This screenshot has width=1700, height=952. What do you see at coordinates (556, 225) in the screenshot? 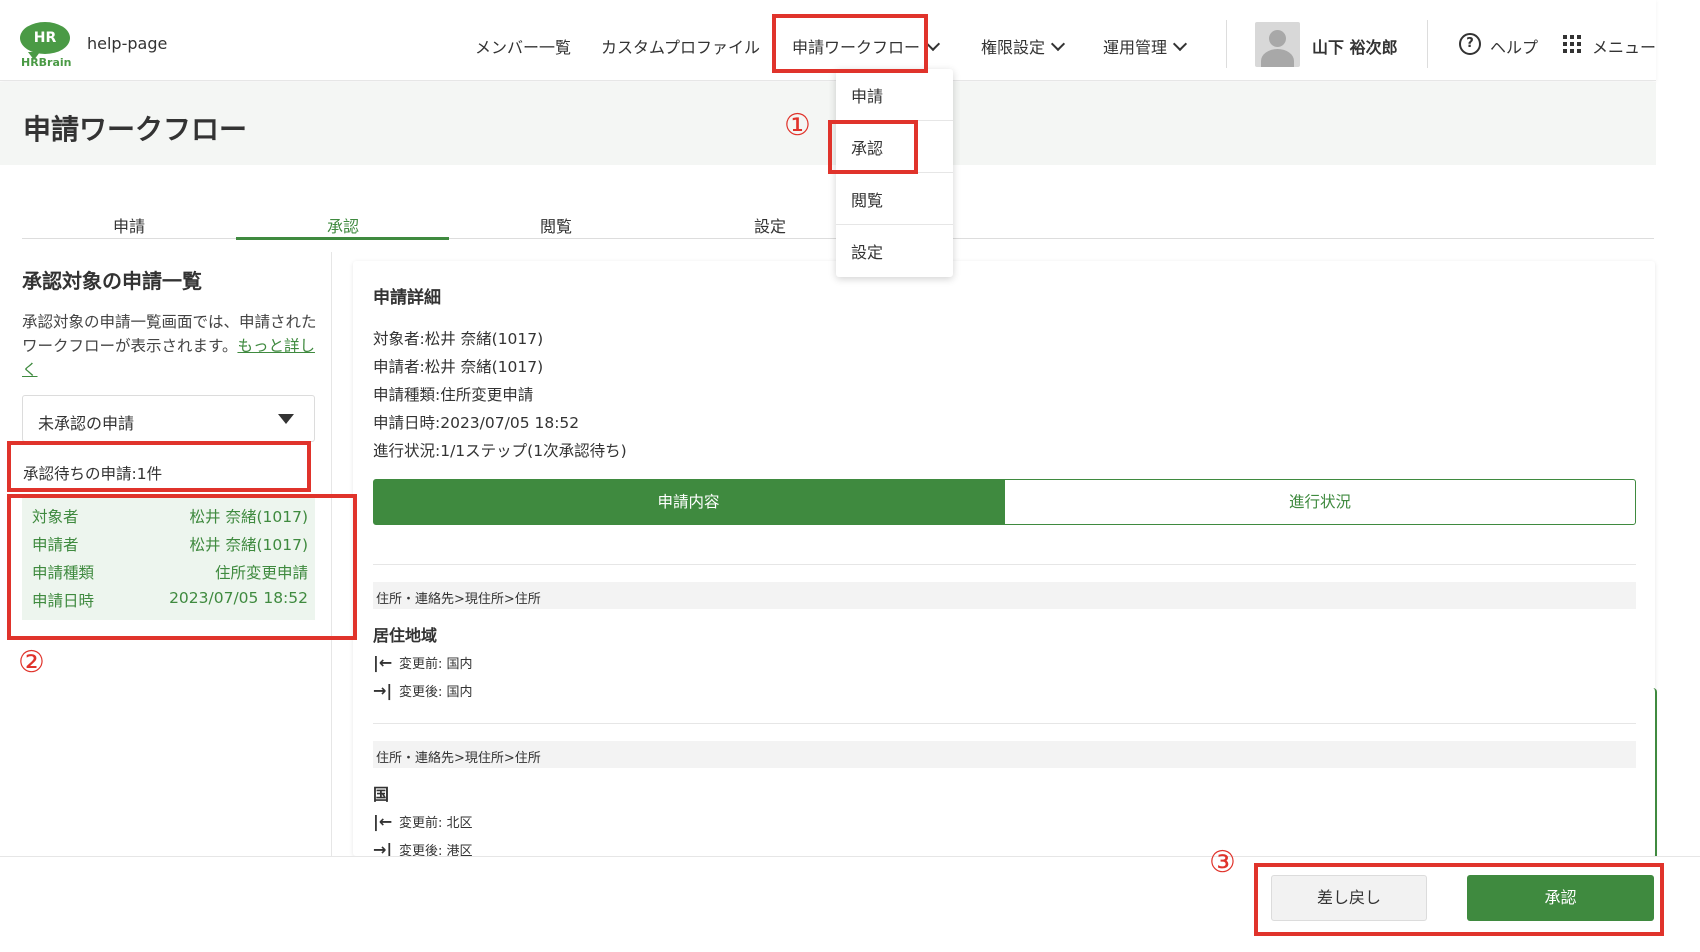
I see `tab-view: 閲覧` at bounding box center [556, 225].